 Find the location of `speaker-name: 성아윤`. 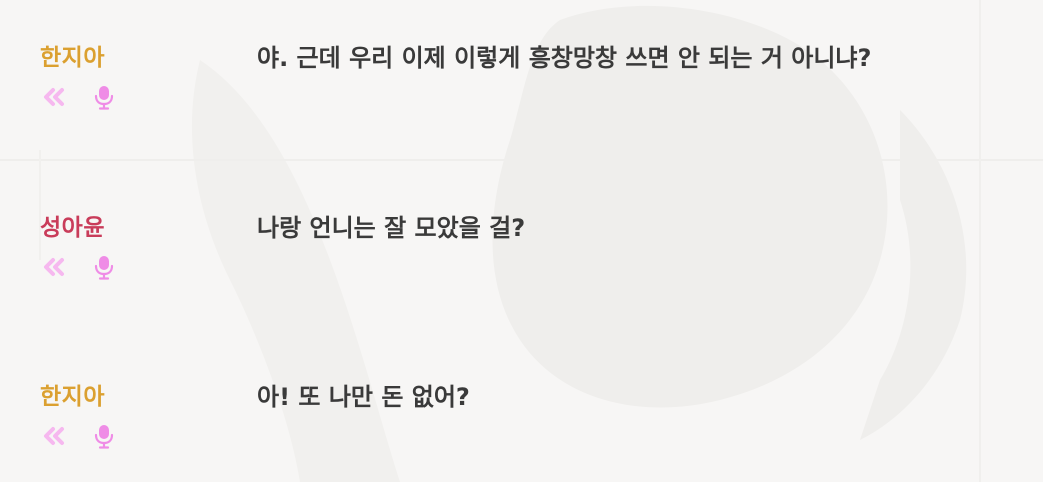

speaker-name: 성아윤 is located at coordinates (72, 228).